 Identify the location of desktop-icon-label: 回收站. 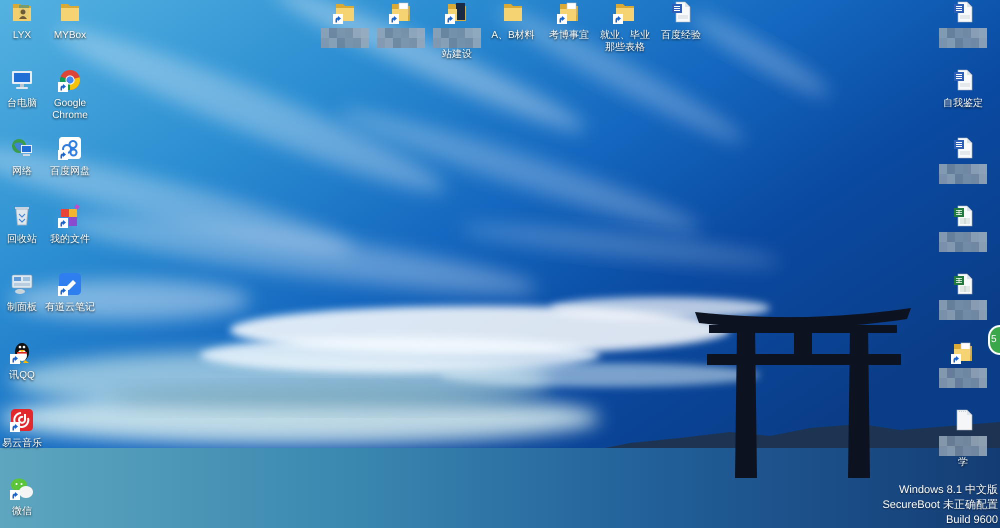
(22, 240).